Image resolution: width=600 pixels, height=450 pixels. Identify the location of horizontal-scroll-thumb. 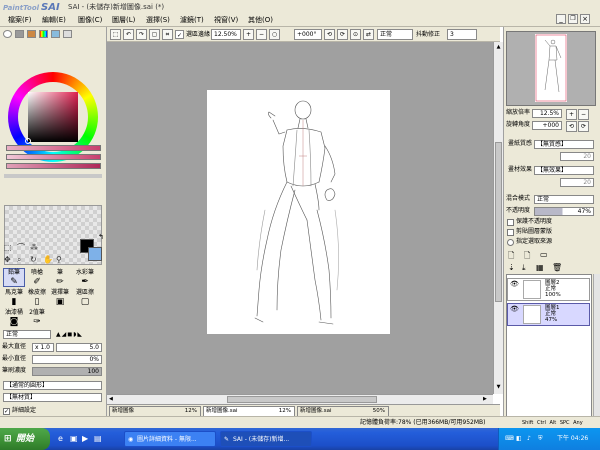
(302, 399).